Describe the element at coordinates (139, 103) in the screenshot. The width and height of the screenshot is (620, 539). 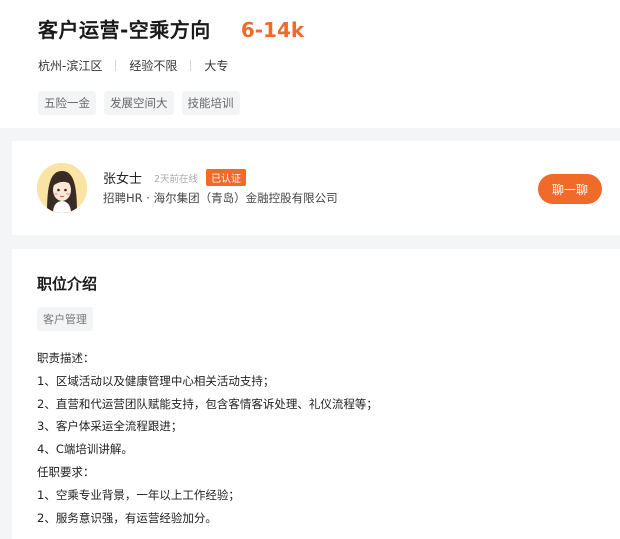
I see `benefit-tag: 发展空间大` at that location.